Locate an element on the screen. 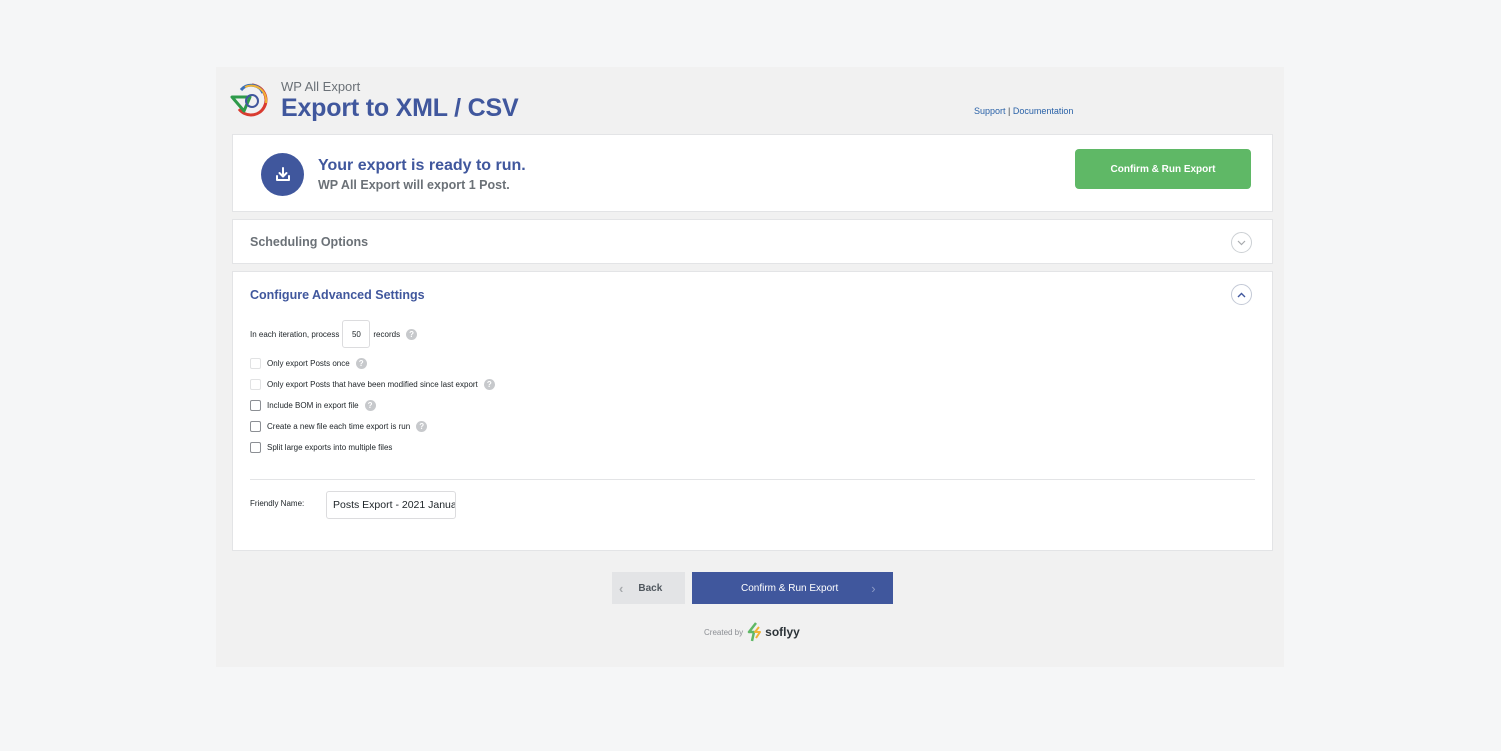  chevron-right-icon: › is located at coordinates (873, 588).